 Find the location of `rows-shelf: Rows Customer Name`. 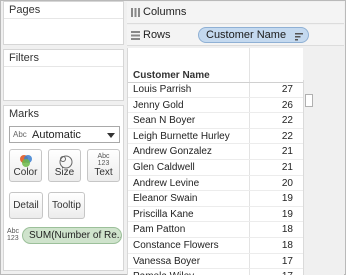

rows-shelf: Rows Customer Name is located at coordinates (235, 35).